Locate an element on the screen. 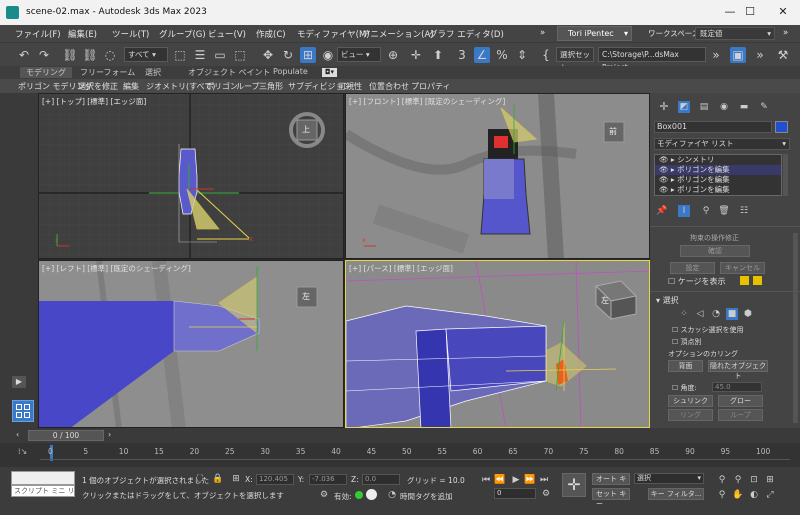 This screenshot has height=515, width=800. grow-button: グロー is located at coordinates (740, 401).